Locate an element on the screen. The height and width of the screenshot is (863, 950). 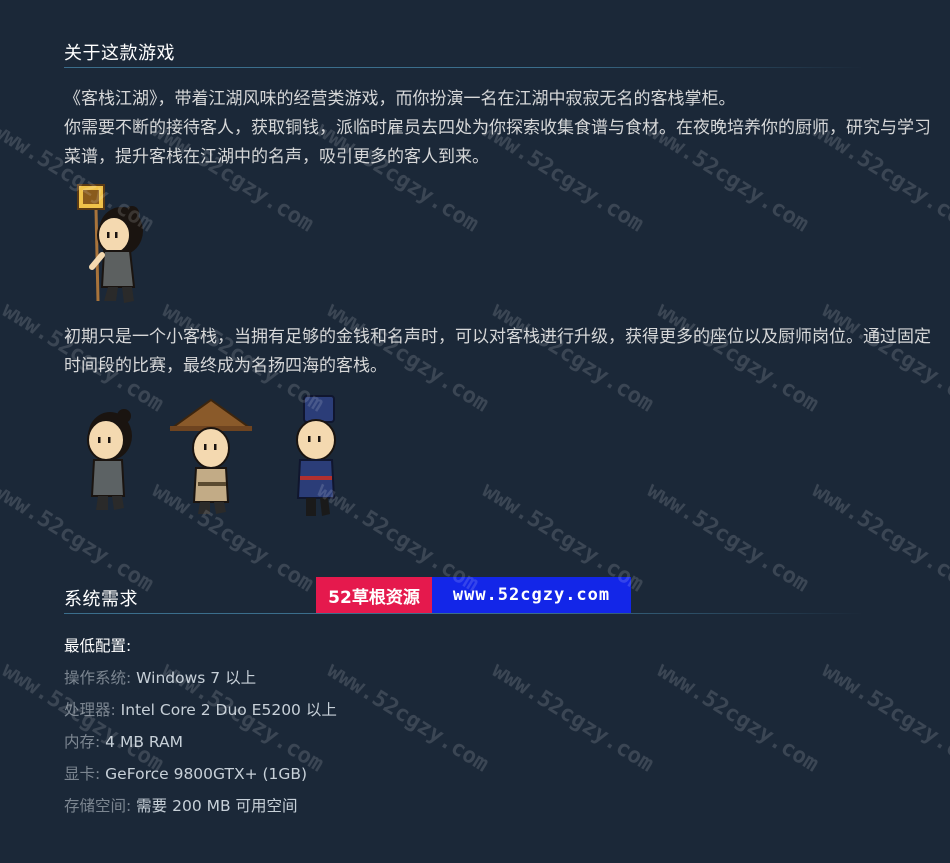
watermark-banner: 52草根资源 www.52cgzy.com is located at coordinates (473, 595).